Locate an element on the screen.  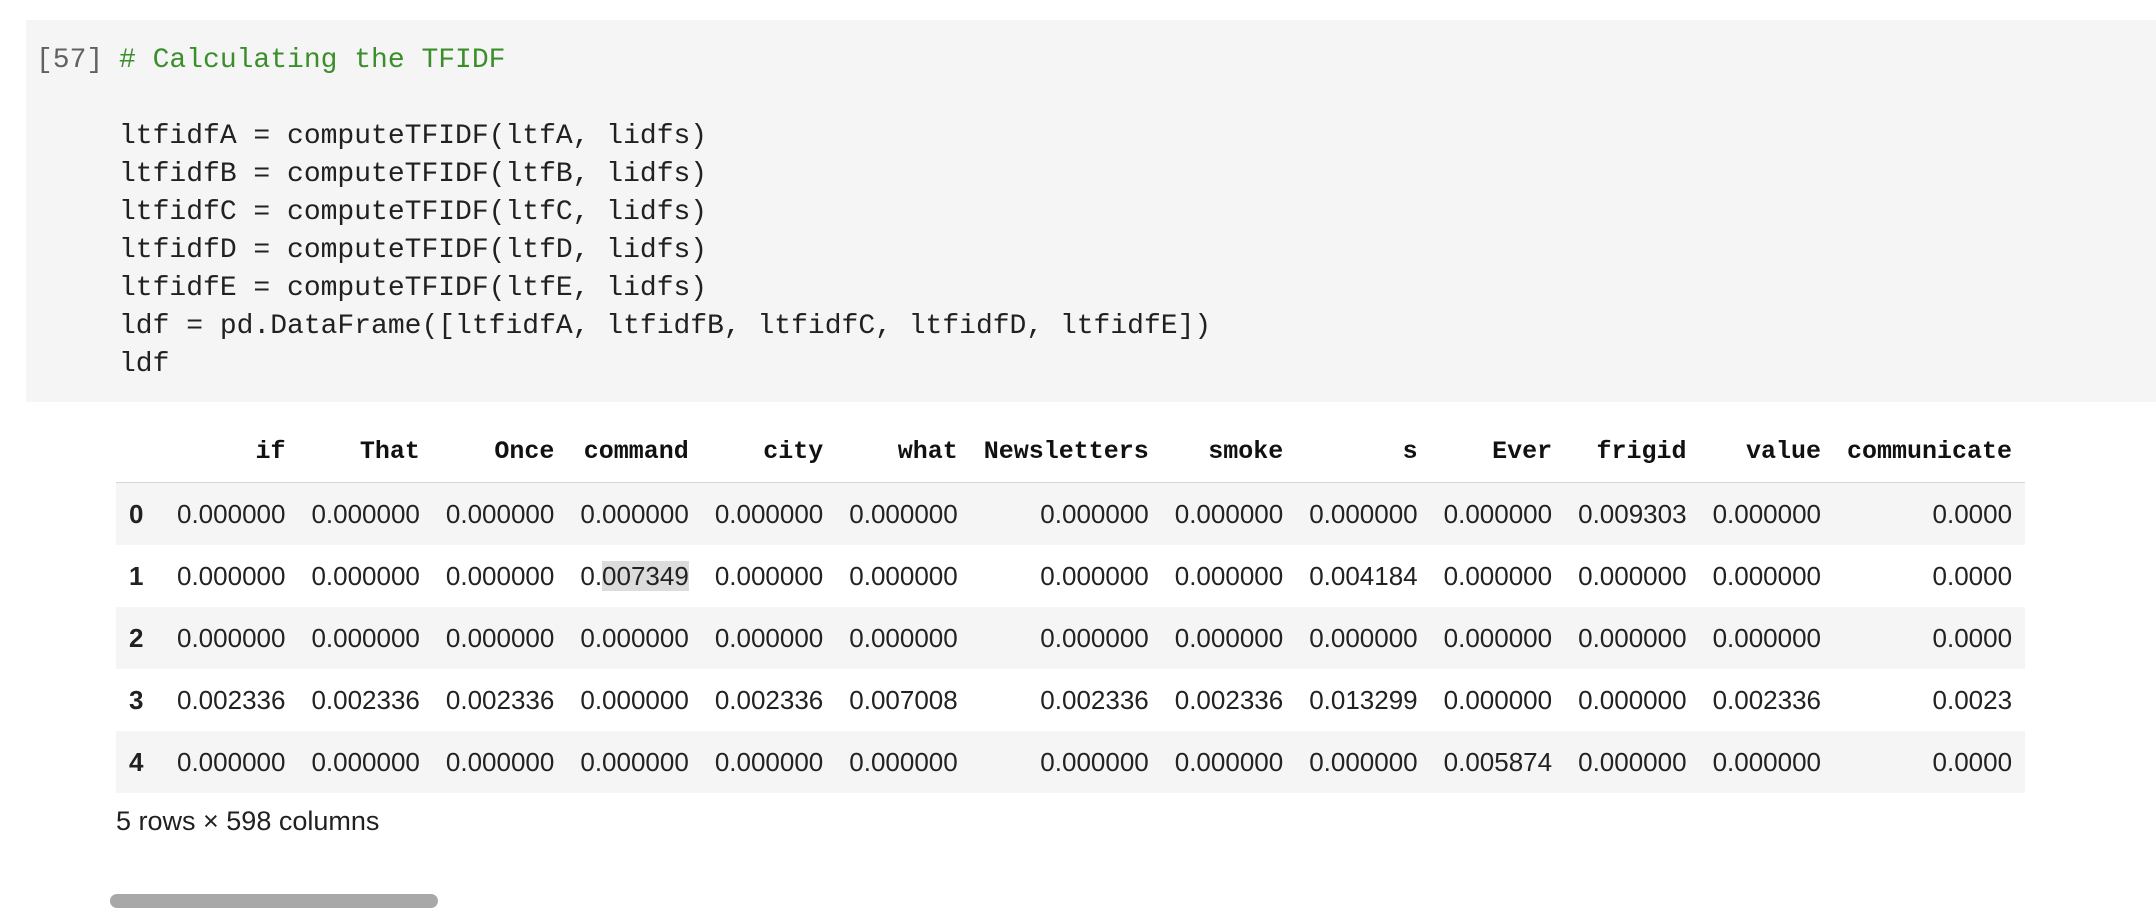
column-header: communicate is located at coordinates (1930, 451).